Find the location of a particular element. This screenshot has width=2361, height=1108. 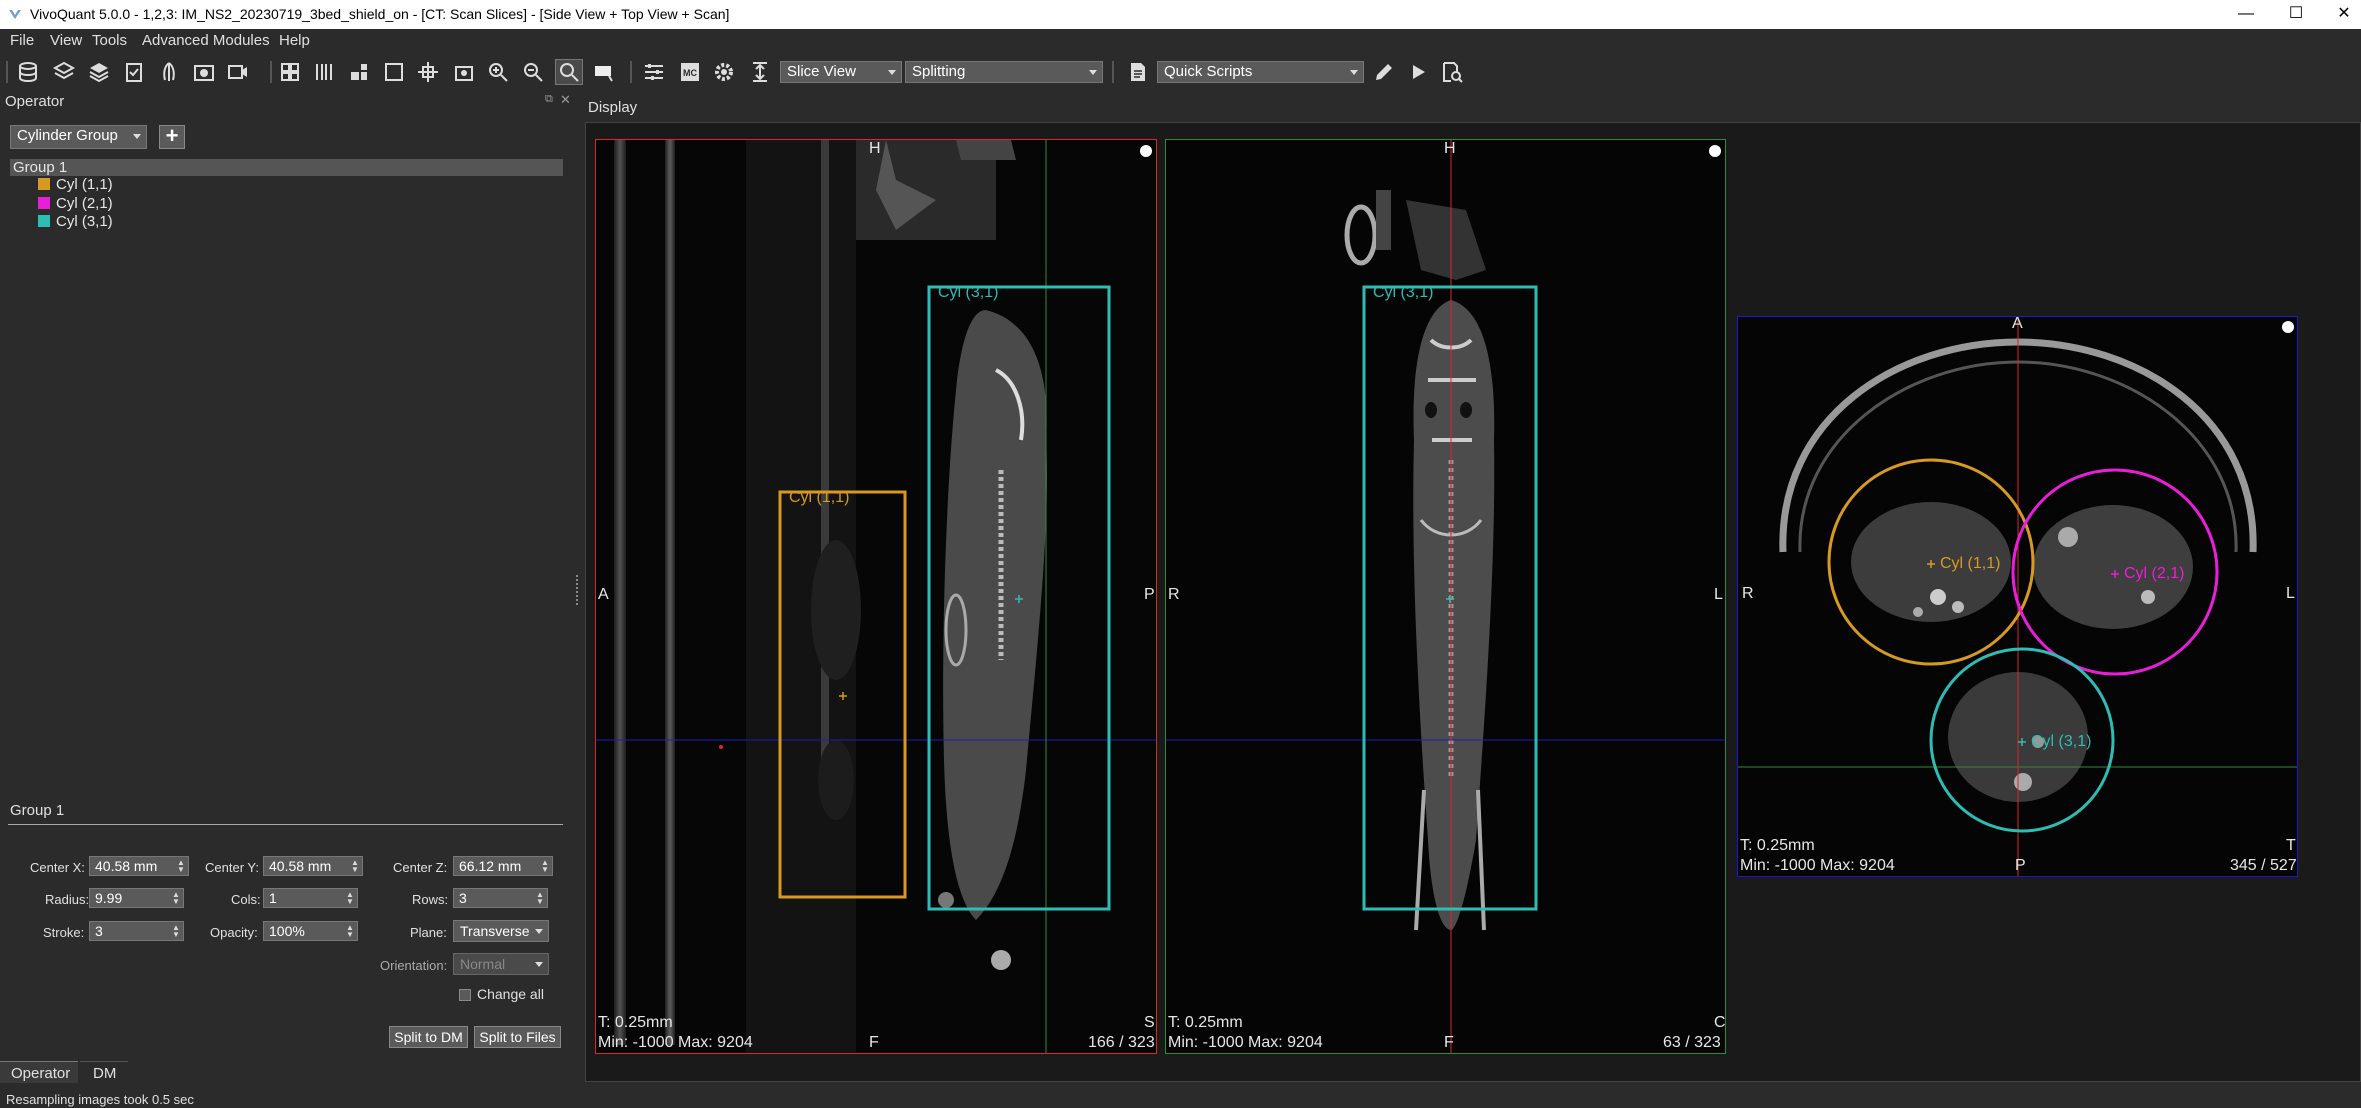

group-type-select: Cylinder Group is located at coordinates (78, 137).